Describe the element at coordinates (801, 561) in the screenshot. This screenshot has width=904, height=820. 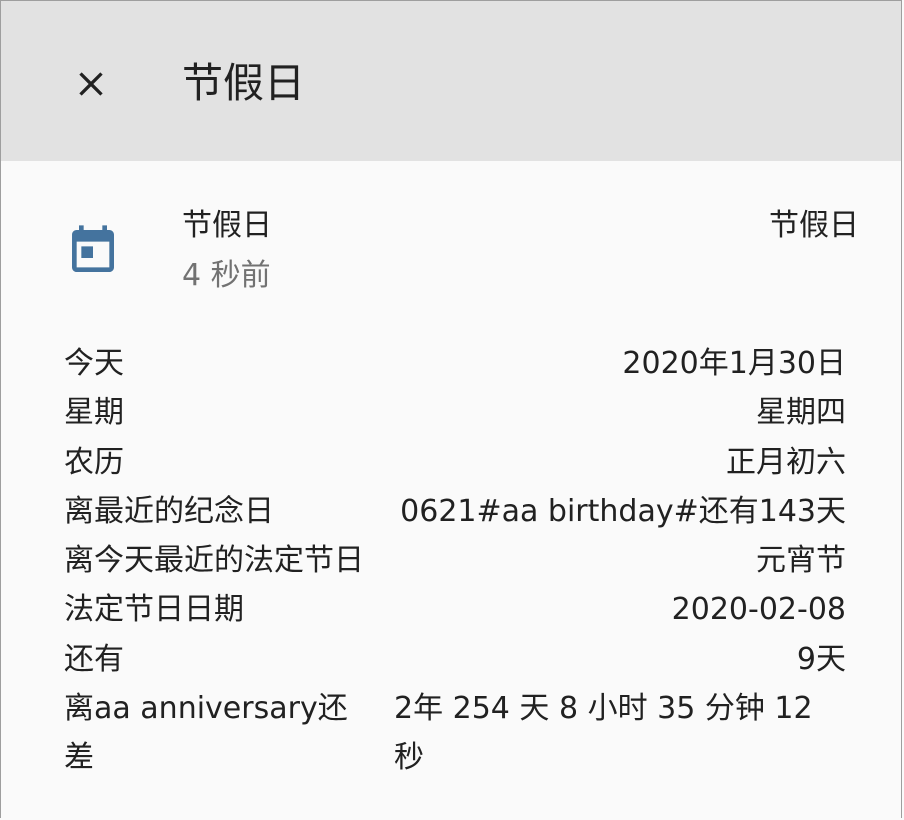
I see `attribute-value: 元宵节` at that location.